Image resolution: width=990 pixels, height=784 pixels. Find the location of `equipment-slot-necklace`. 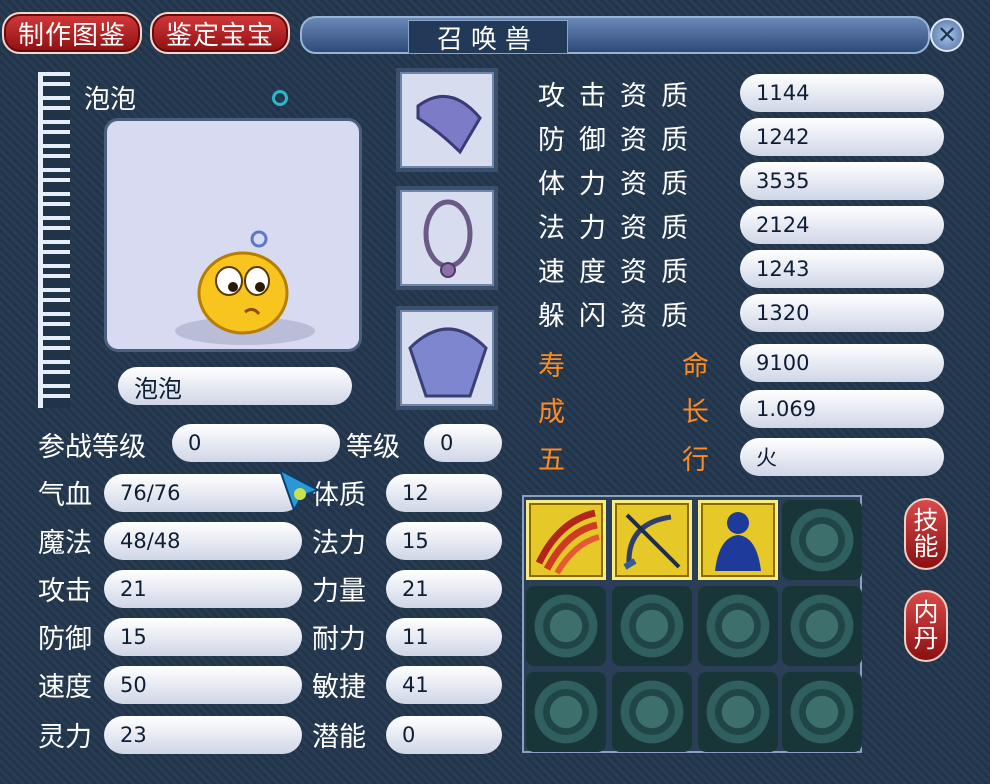

equipment-slot-necklace is located at coordinates (447, 238).